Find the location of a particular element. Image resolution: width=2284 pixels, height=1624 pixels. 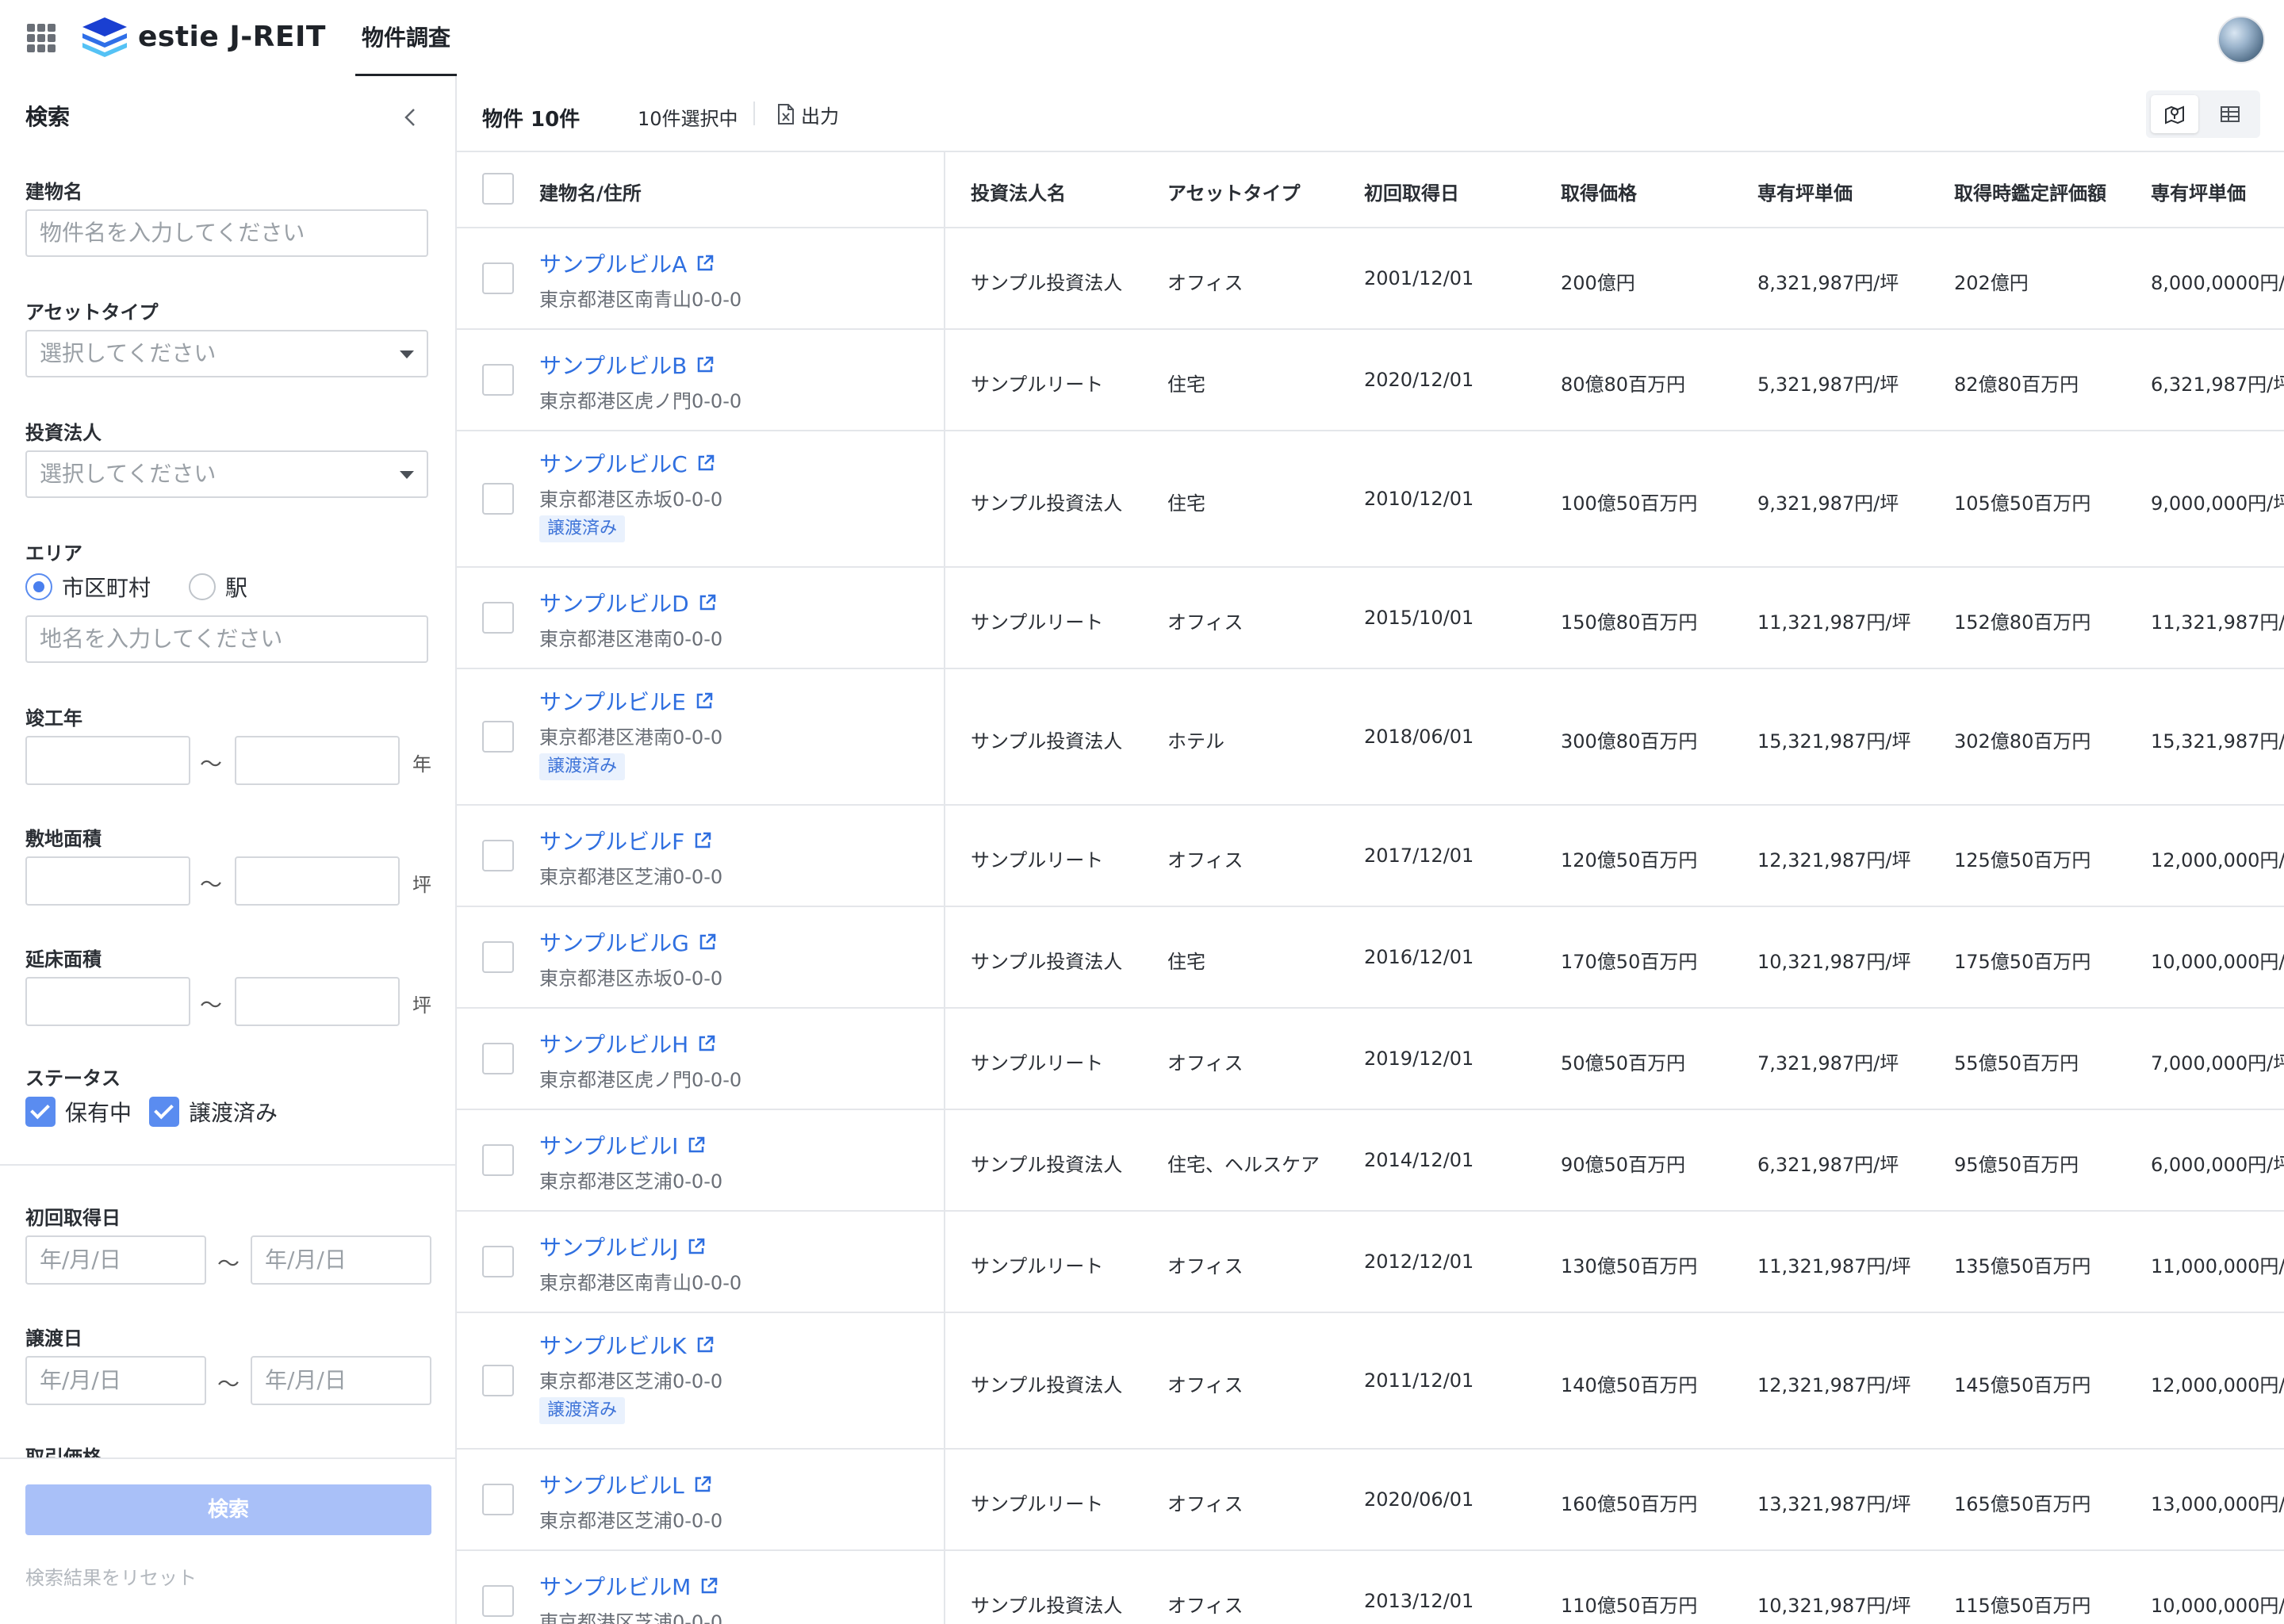

unit-price-2: 13,000,000円/坪 is located at coordinates (2217, 1504).